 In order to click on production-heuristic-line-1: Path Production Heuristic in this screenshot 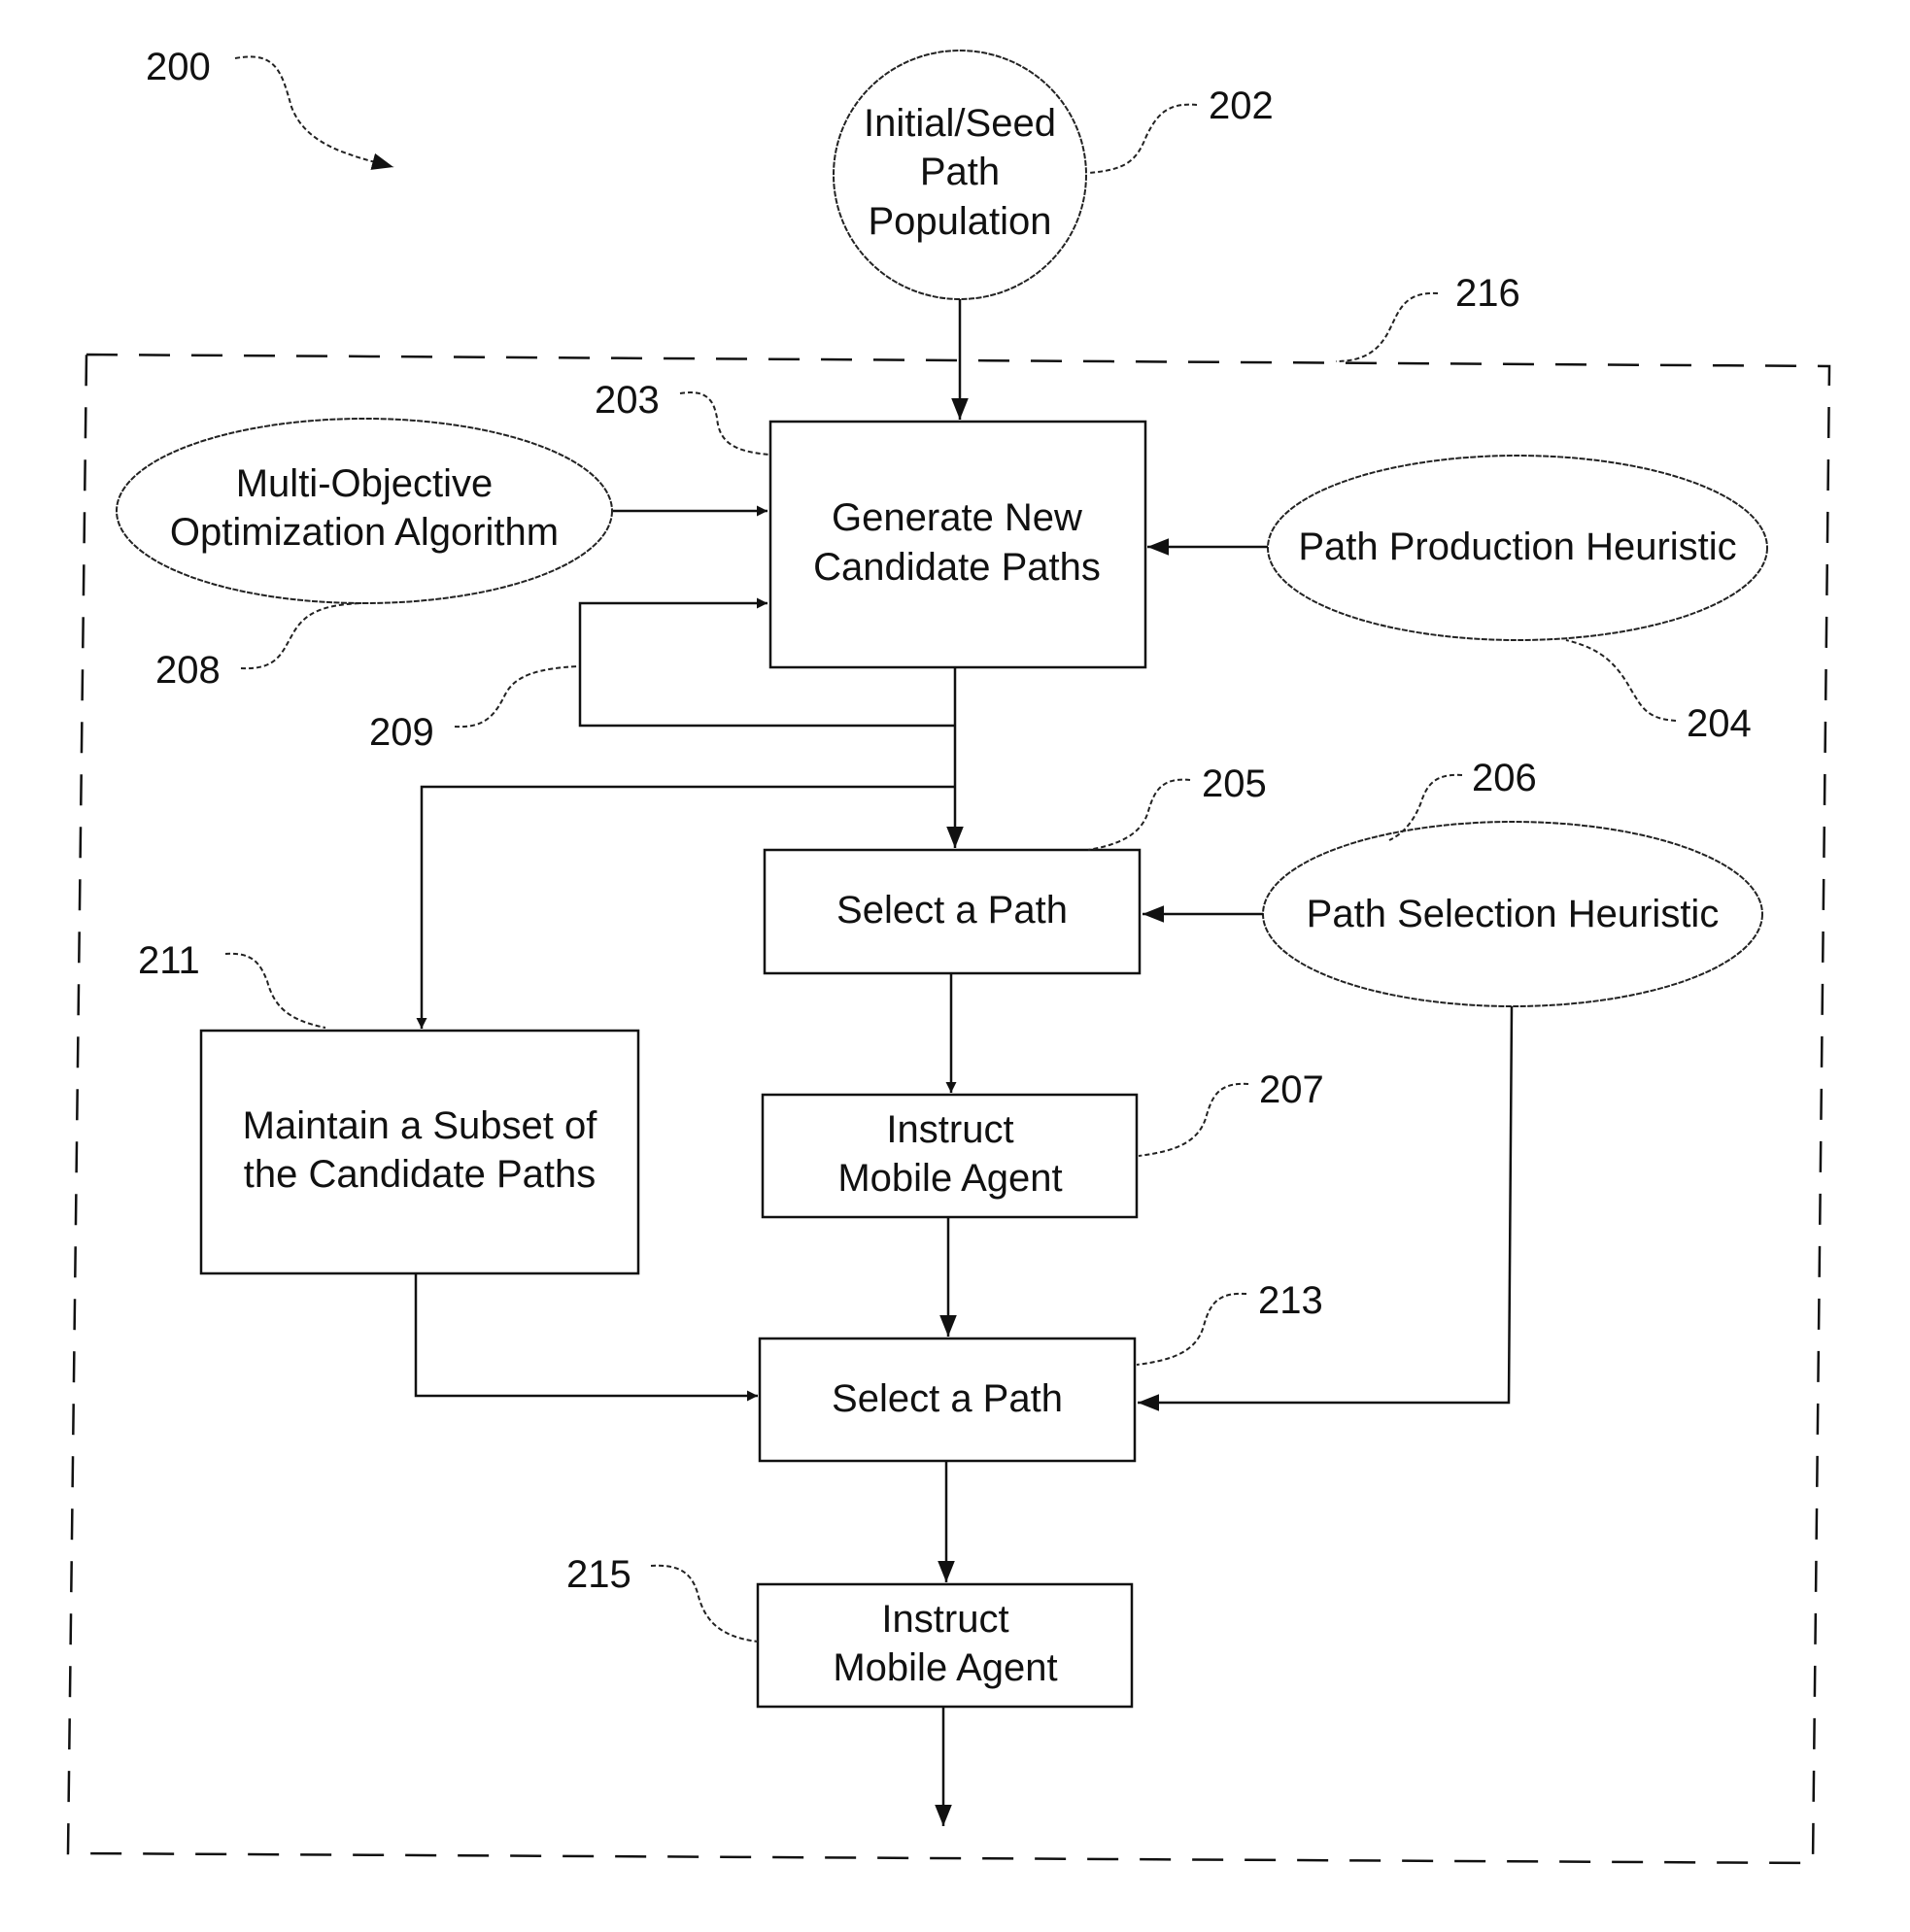, I will do `click(1517, 546)`.